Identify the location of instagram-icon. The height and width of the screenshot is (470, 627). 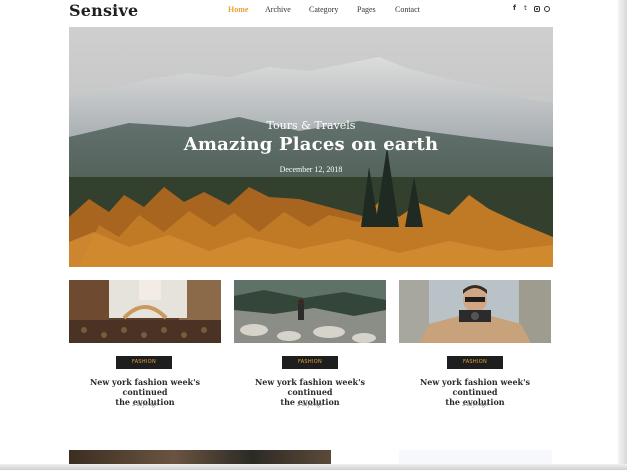
(537, 9).